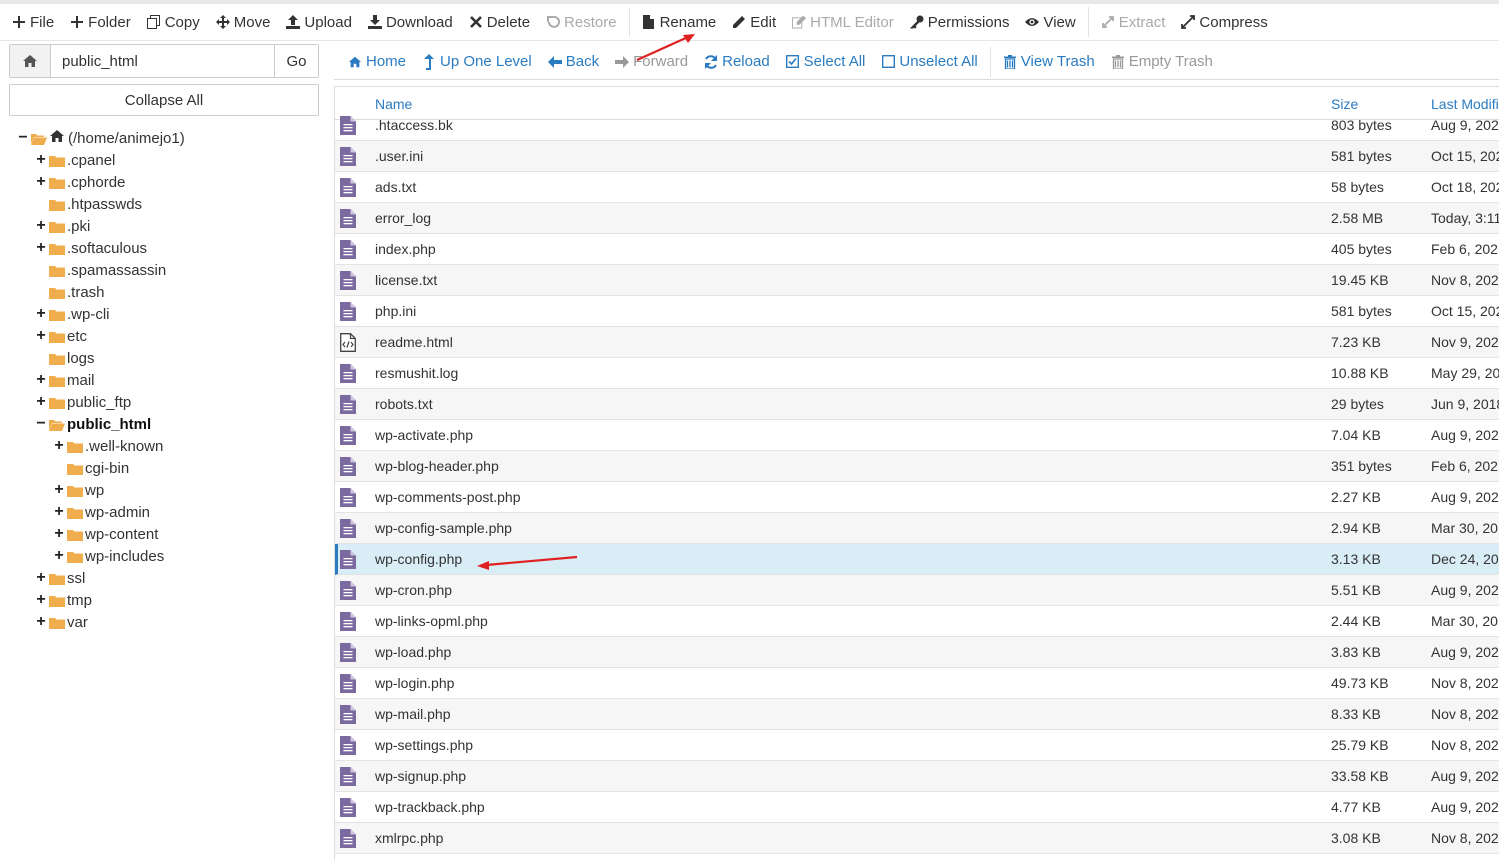  Describe the element at coordinates (319, 22) in the screenshot. I see `toolbar-upload-button: Upload` at that location.